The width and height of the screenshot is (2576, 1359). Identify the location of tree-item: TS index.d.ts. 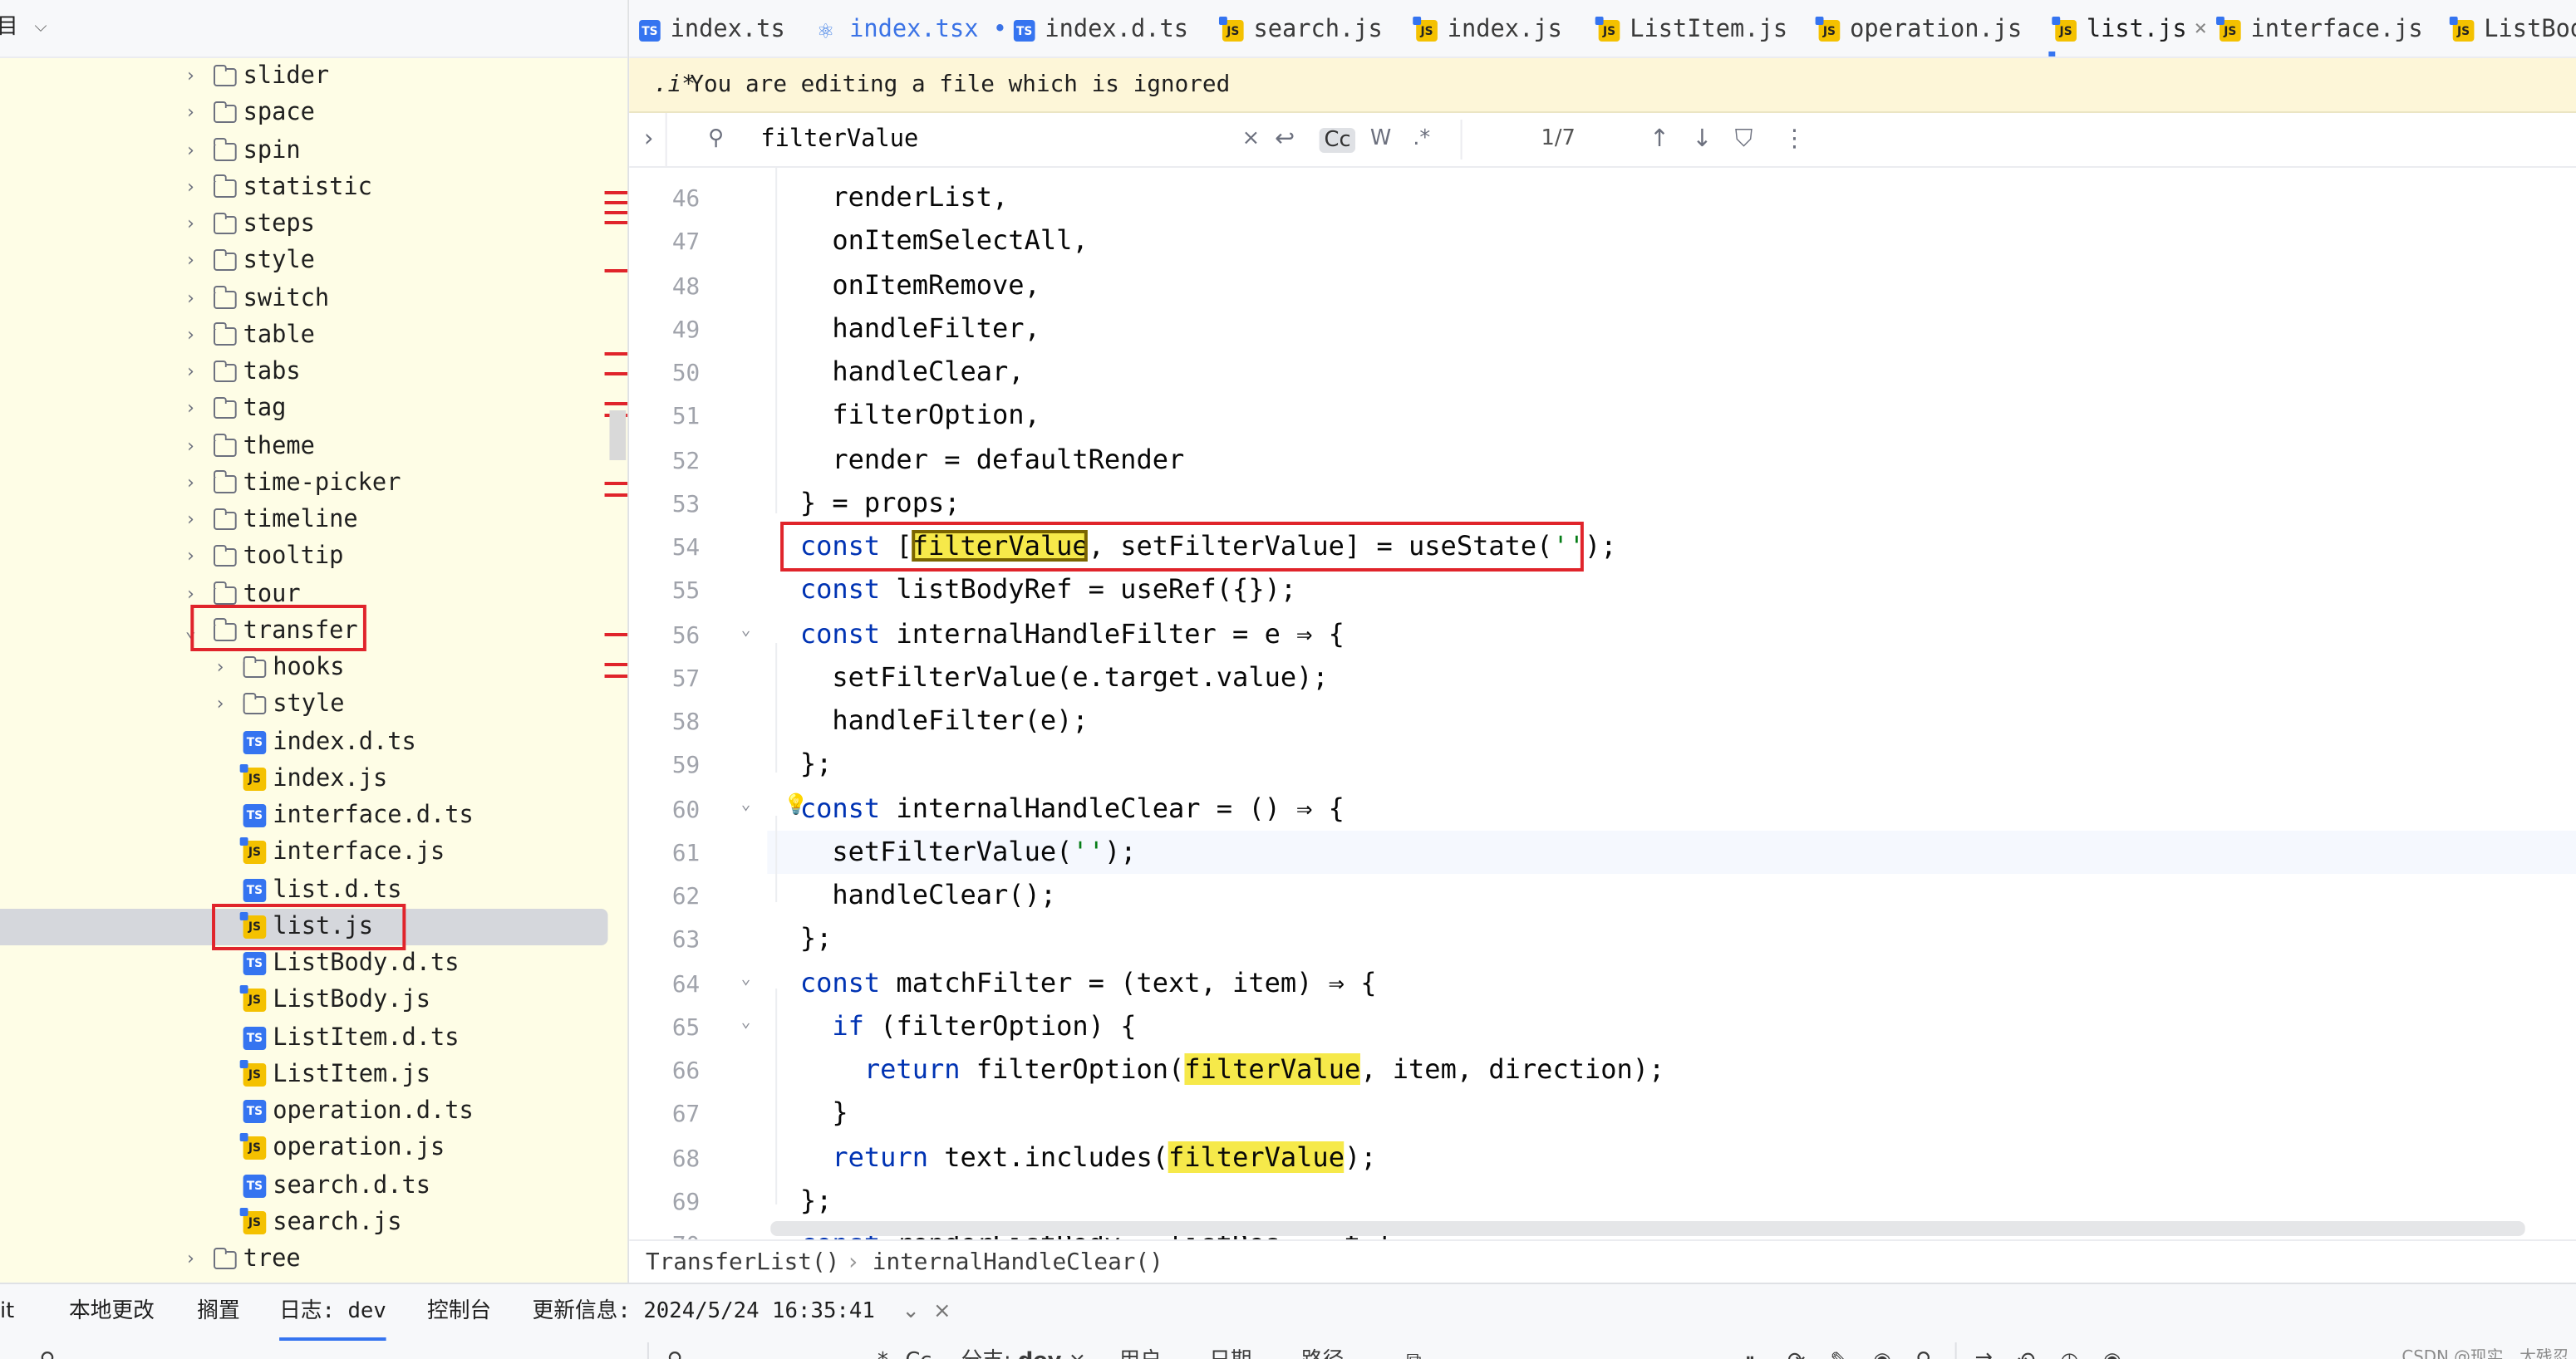
(304, 742).